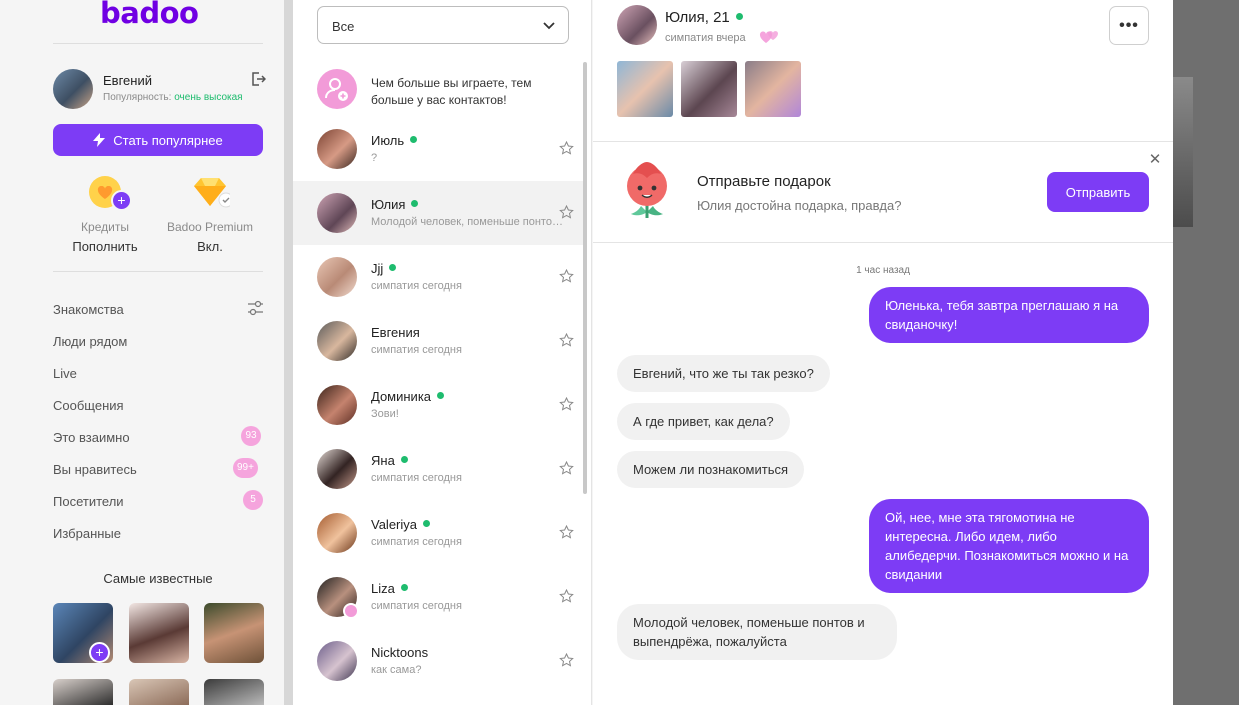 The height and width of the screenshot is (705, 1239). What do you see at coordinates (637, 25) in the screenshot?
I see `contact-avatar` at bounding box center [637, 25].